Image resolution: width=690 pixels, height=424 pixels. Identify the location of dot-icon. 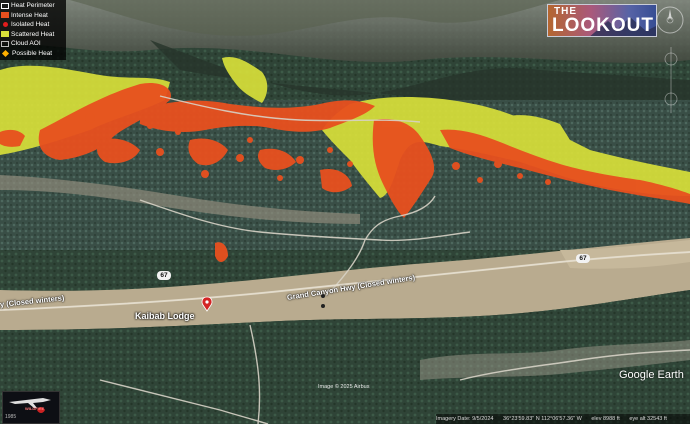
(5, 25).